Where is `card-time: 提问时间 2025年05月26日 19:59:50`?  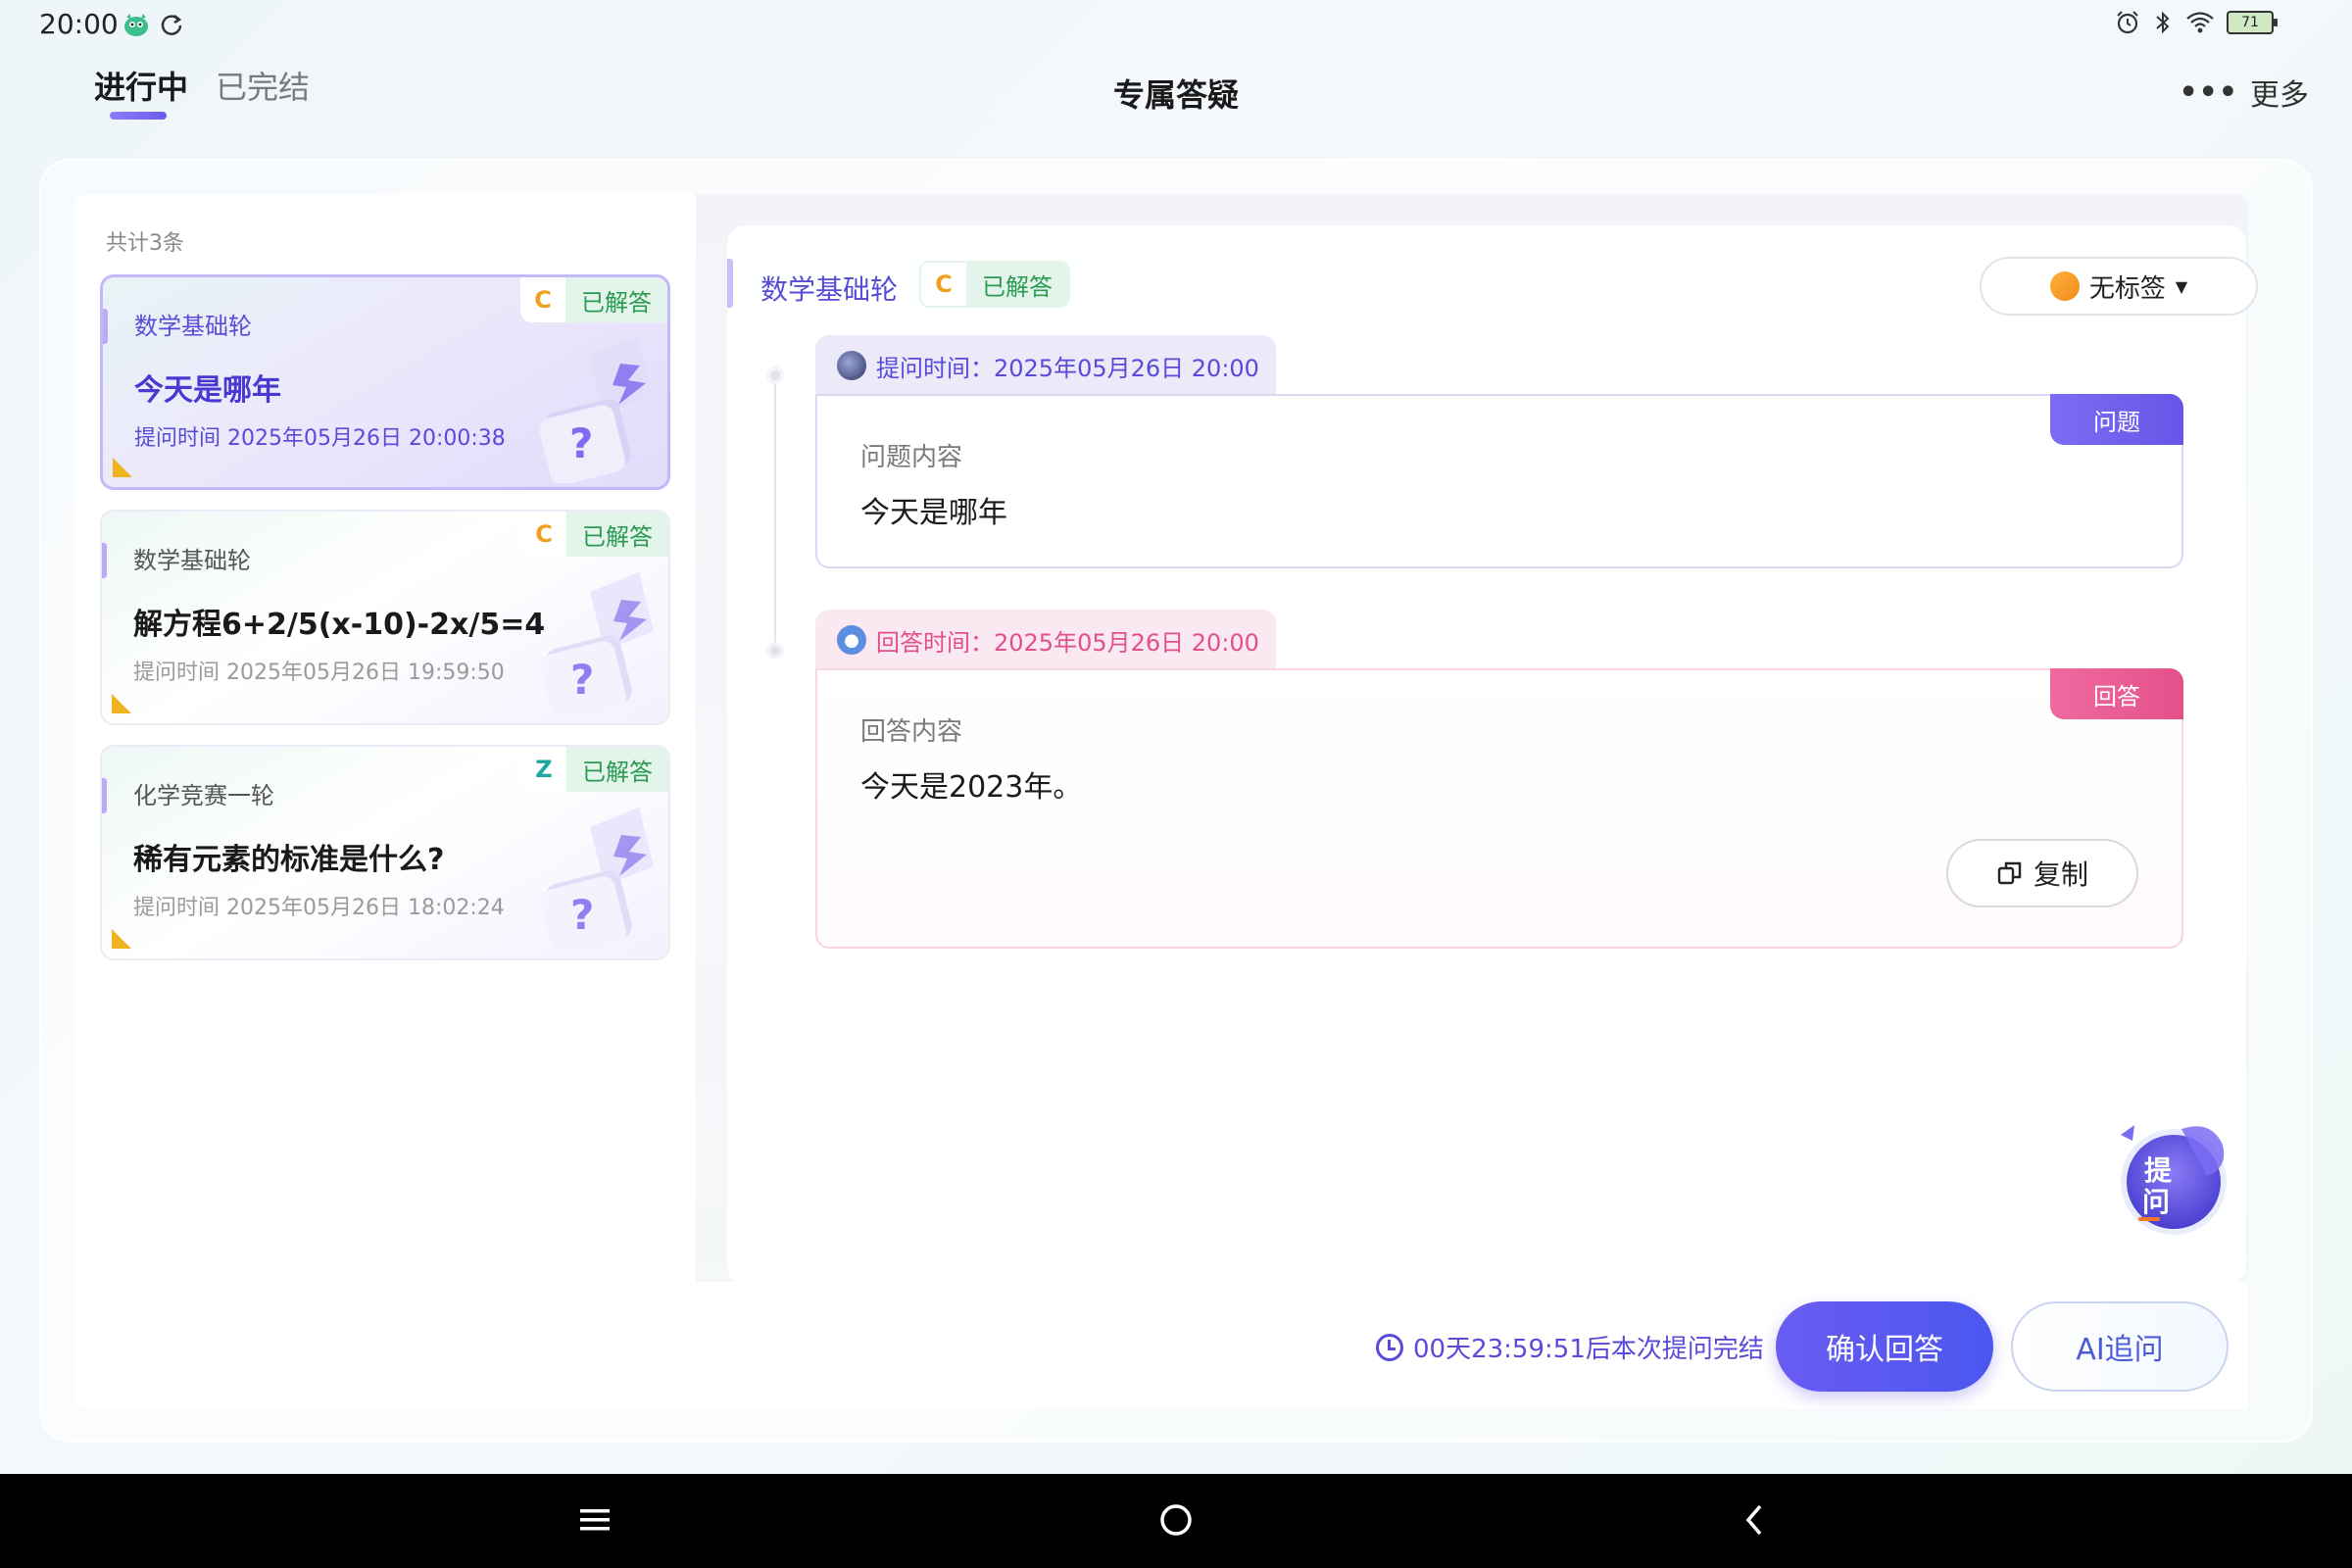 card-time: 提问时间 2025年05月26日 19:59:50 is located at coordinates (319, 673).